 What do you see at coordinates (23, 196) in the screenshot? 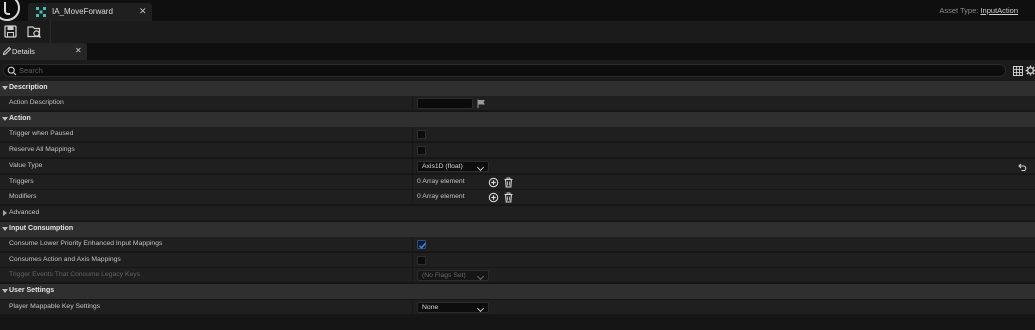
I see `property-label: Modifiers` at bounding box center [23, 196].